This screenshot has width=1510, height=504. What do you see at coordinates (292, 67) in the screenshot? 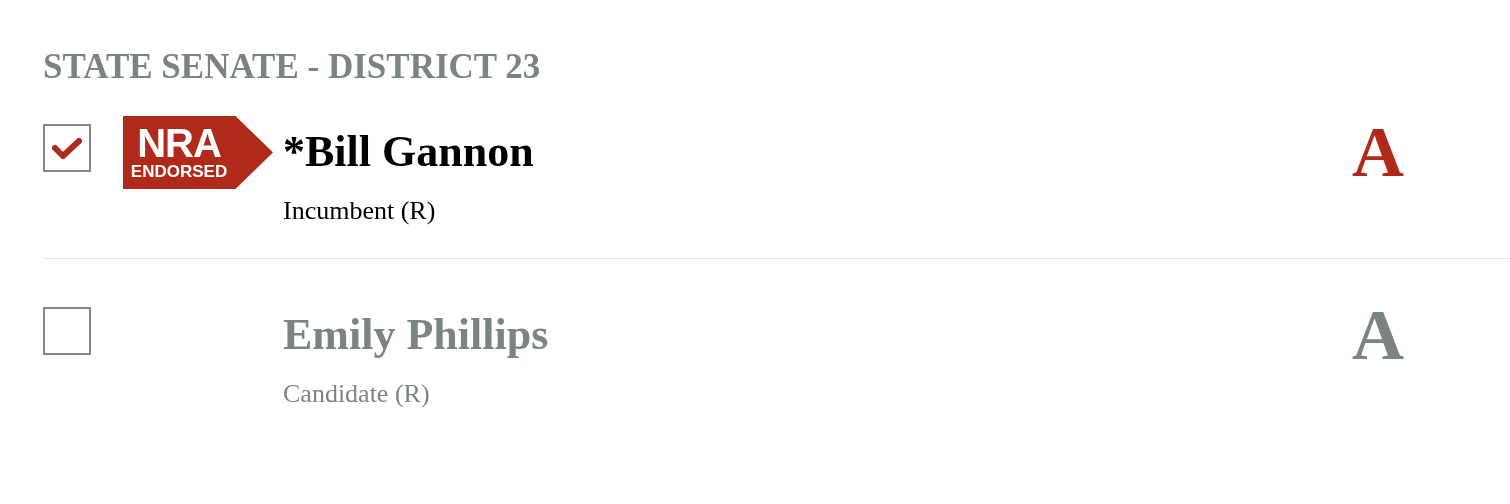
I see `section-title: STATE SENATE - DISTRICT 23` at bounding box center [292, 67].